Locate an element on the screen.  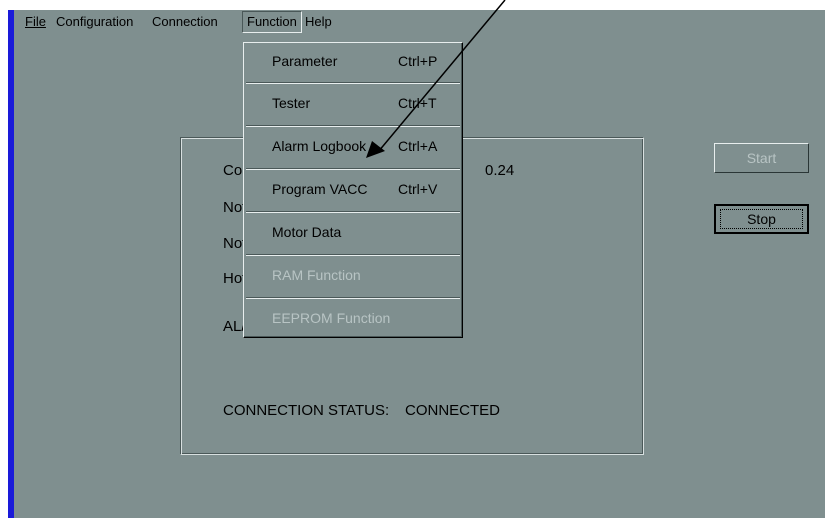
menu-item-motor-data-label: Motor Data is located at coordinates (307, 232).